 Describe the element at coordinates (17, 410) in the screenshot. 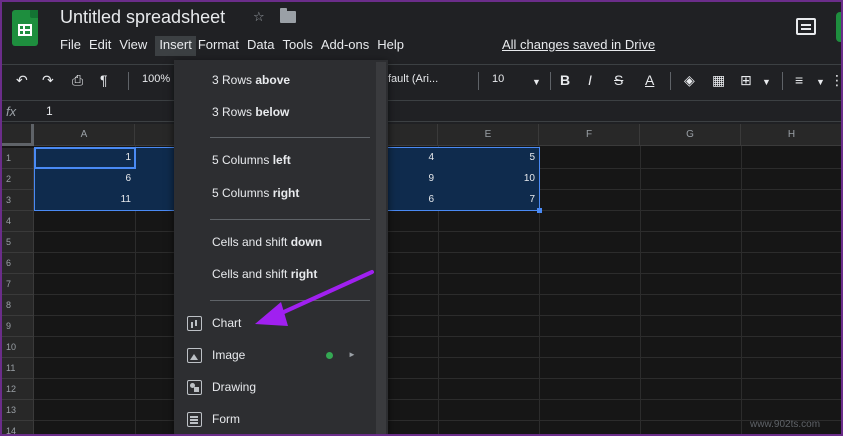

I see `row-header-13: 13` at that location.